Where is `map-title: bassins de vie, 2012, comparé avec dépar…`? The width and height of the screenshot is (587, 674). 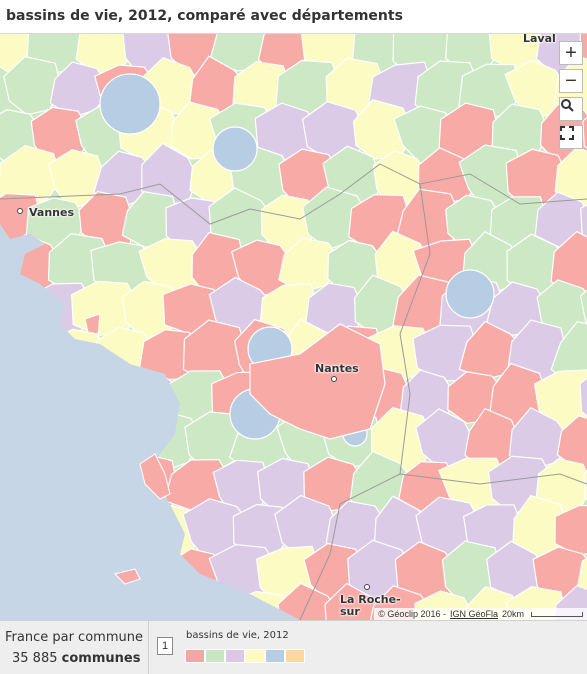
map-title: bassins de vie, 2012, comparé avec dépar… is located at coordinates (204, 16).